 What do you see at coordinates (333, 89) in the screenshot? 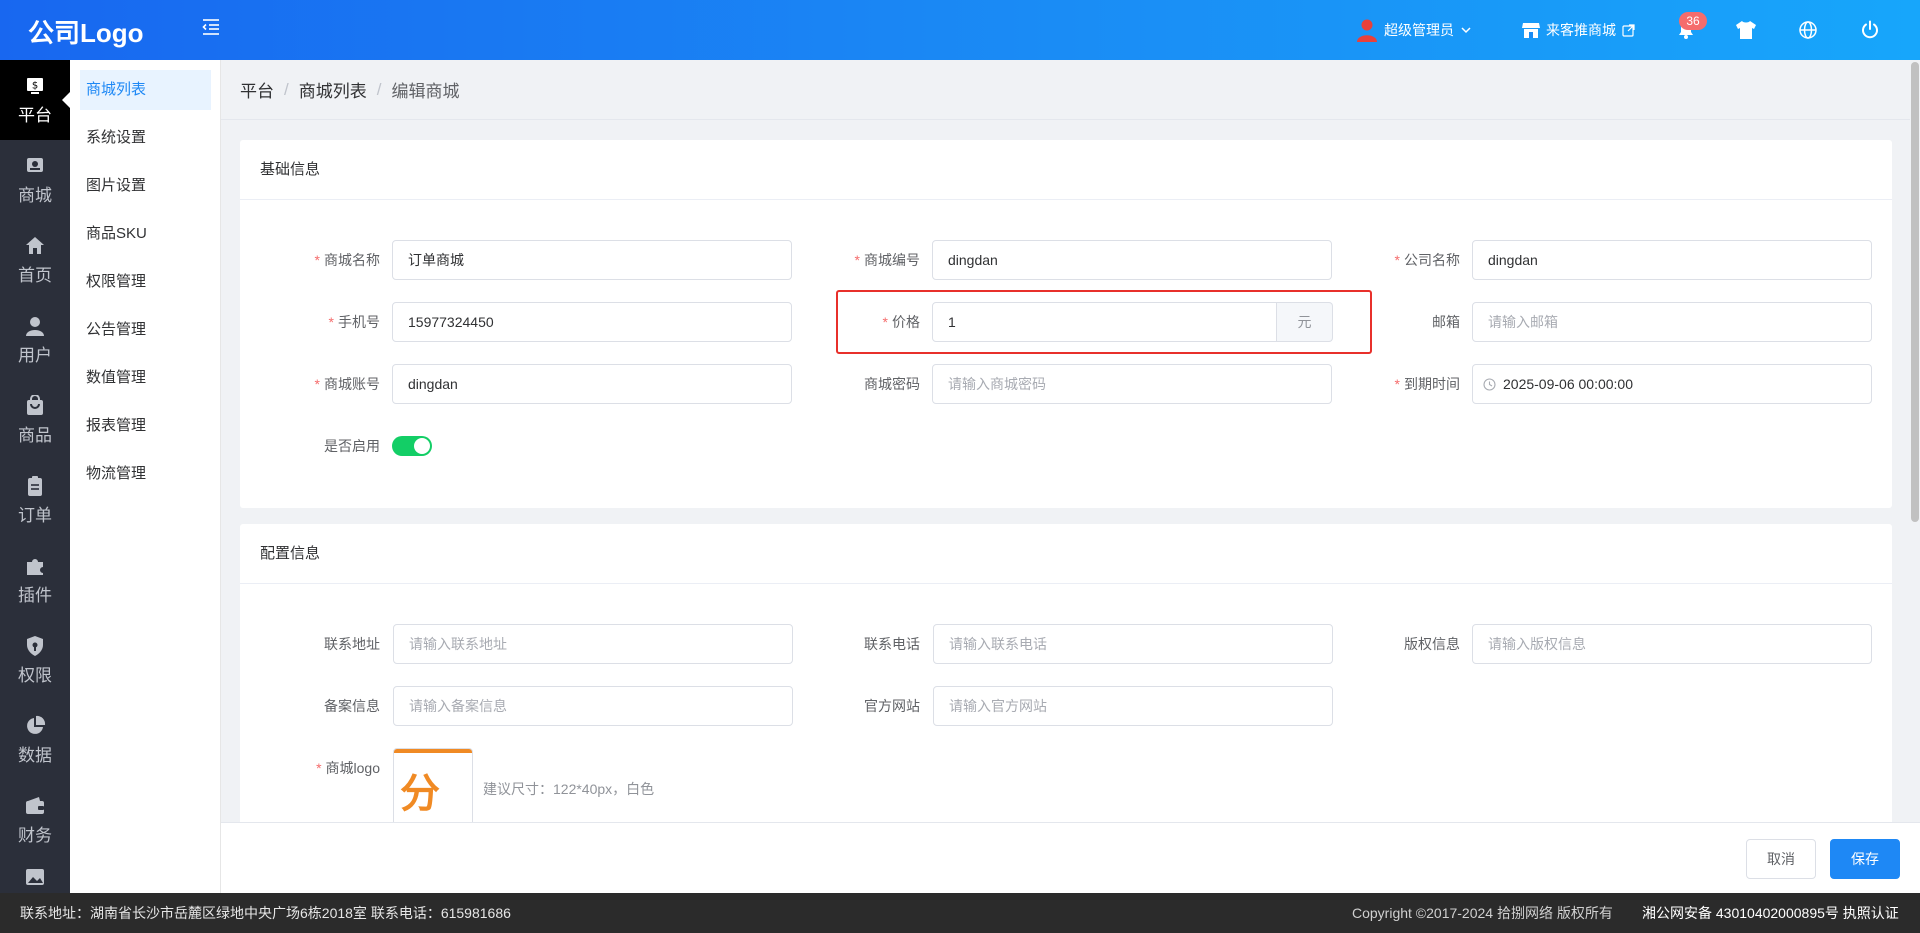
I see `breadcrumb-item-shop-list: 商城列表` at bounding box center [333, 89].